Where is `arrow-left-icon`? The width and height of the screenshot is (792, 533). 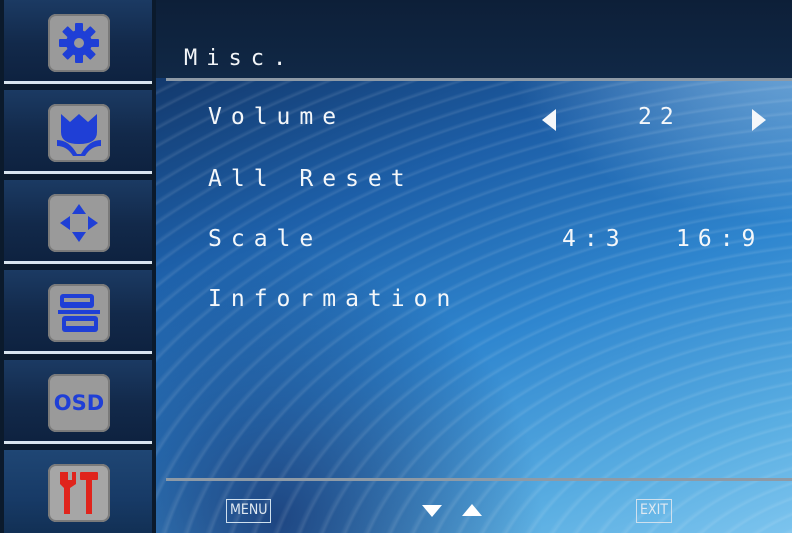
arrow-left-icon is located at coordinates (549, 120).